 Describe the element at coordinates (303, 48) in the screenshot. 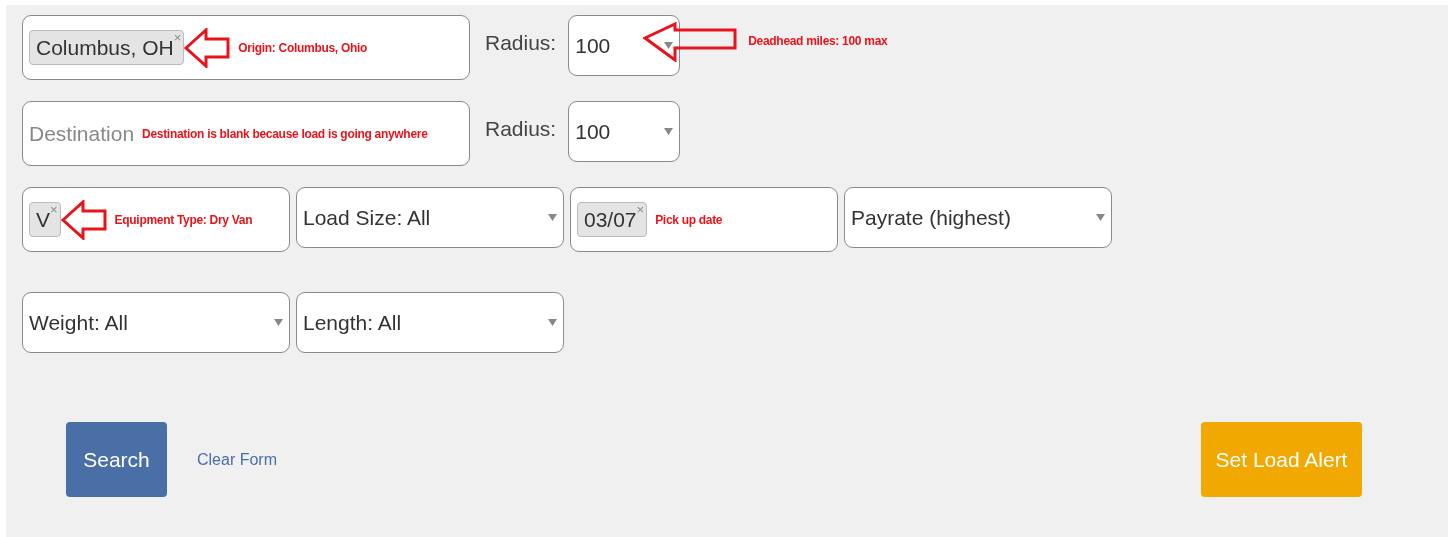

I see `annotation-text: Origin: Columbus, Ohio` at that location.